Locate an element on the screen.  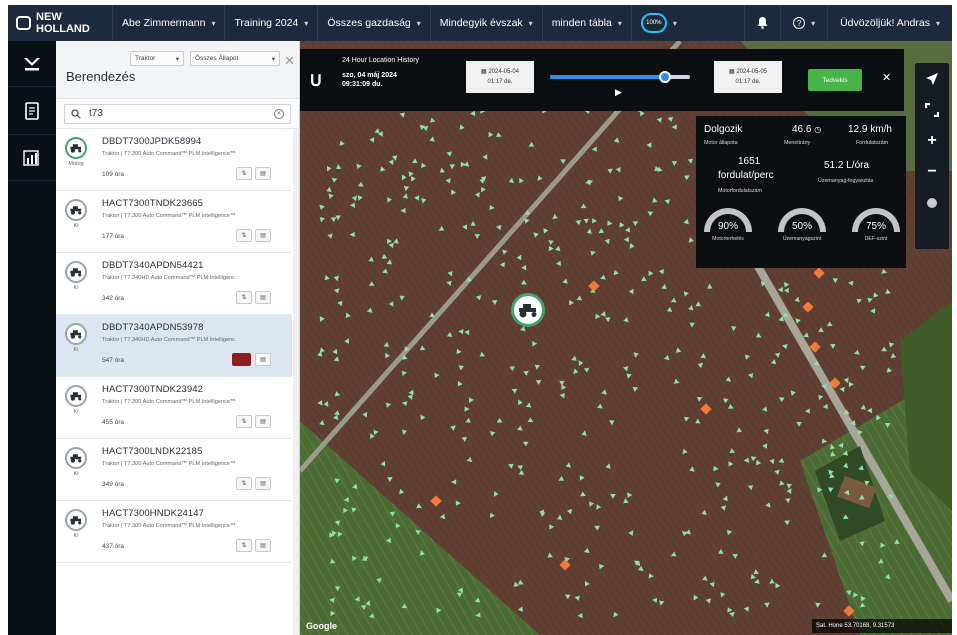
end-time-value: 01:17 de. is located at coordinates (748, 82).